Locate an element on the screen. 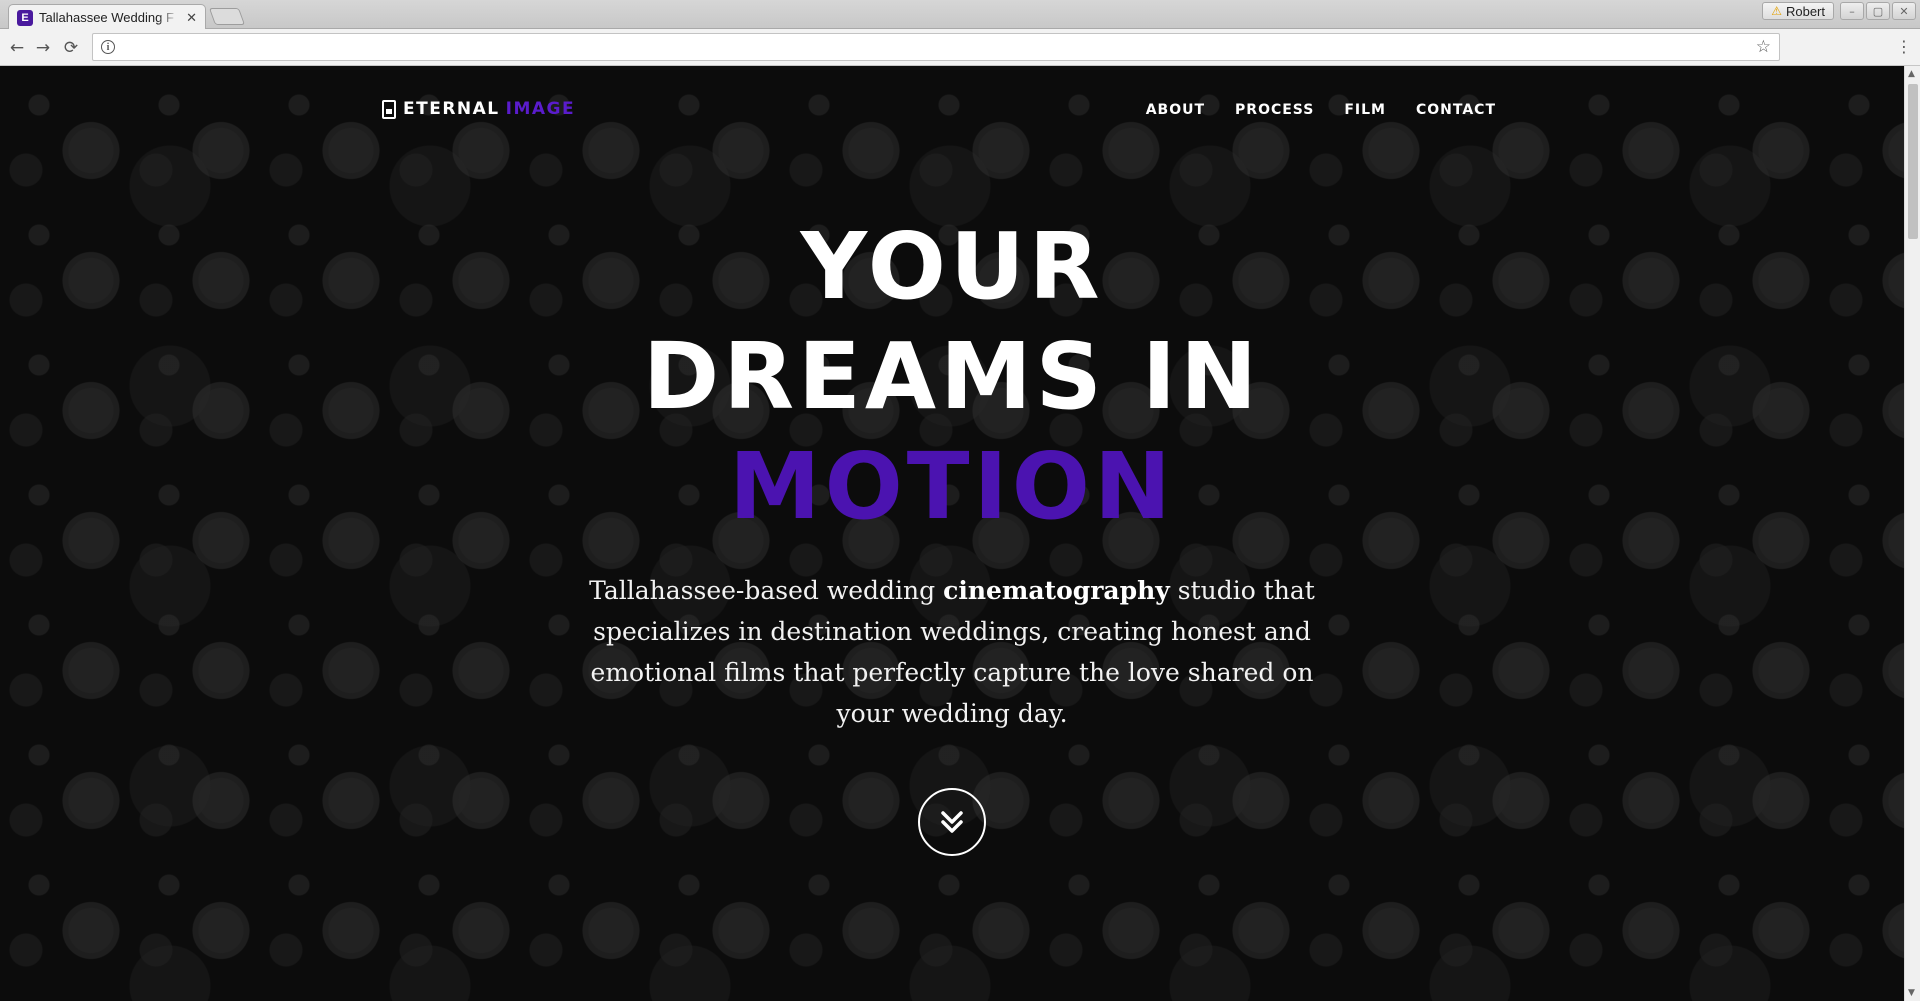  nav-film: FILM is located at coordinates (1365, 110).